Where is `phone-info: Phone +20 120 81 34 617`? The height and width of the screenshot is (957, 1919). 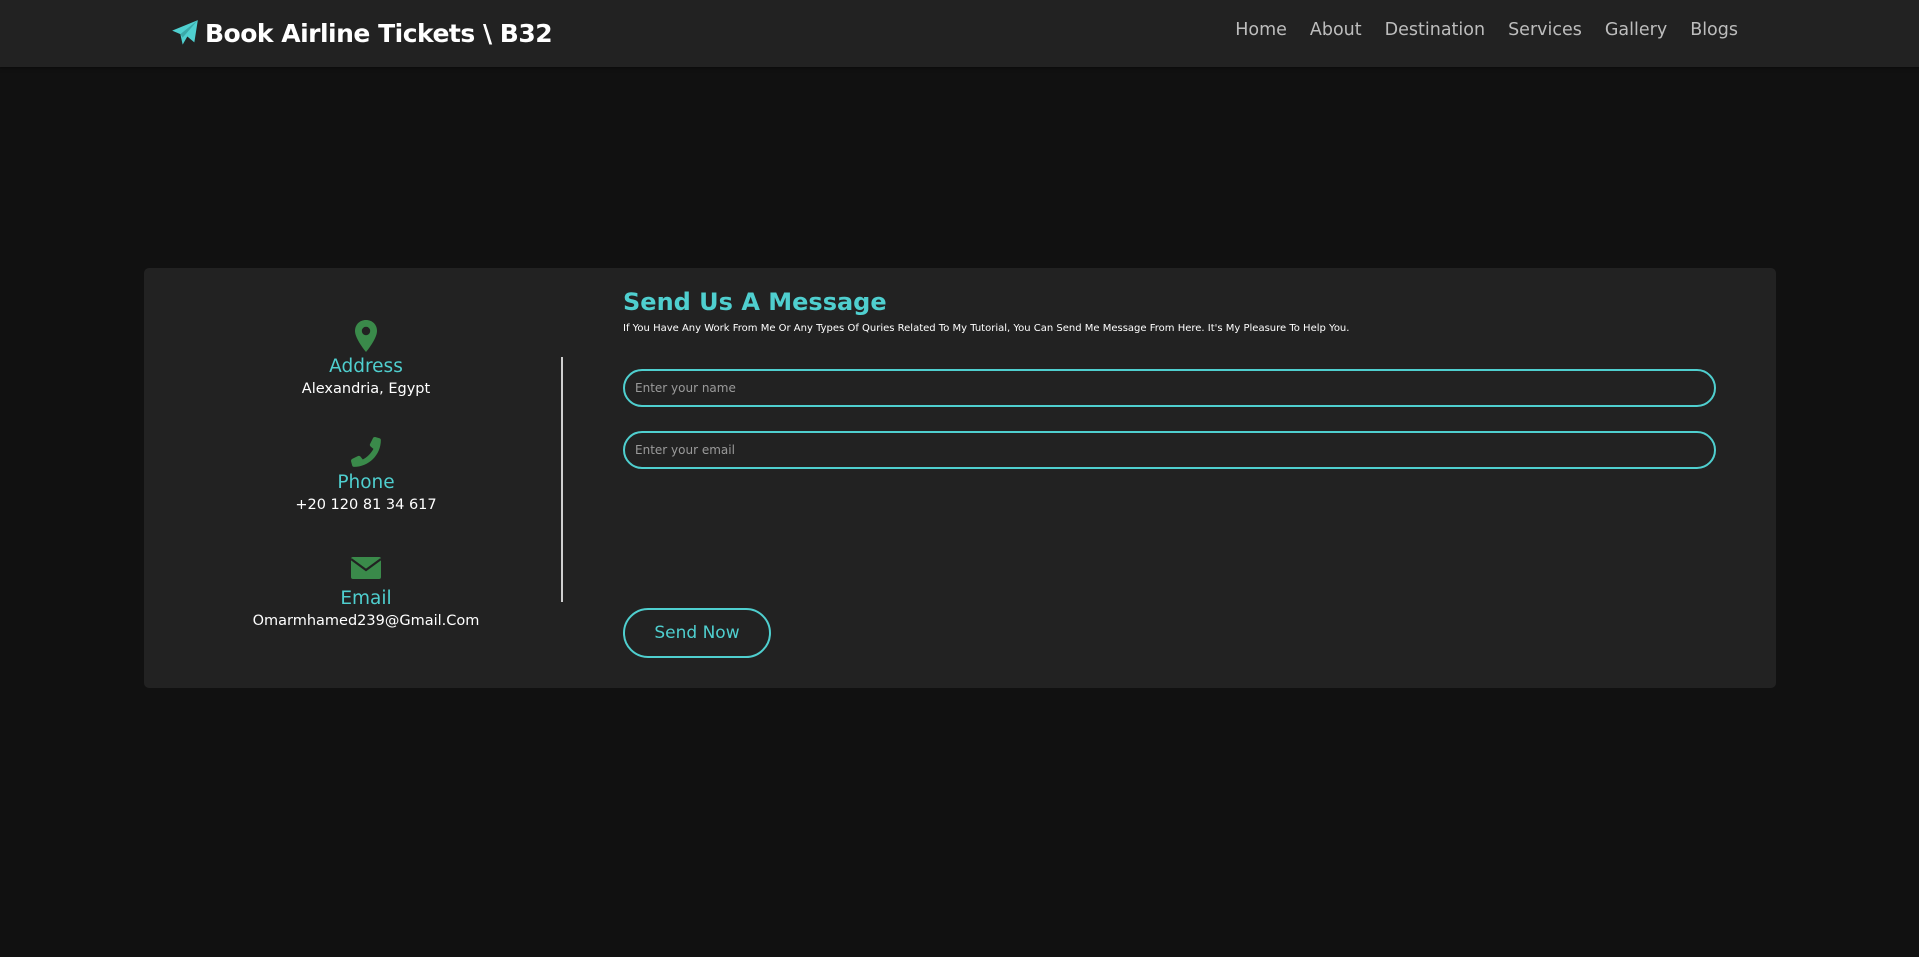 phone-info: Phone +20 120 81 34 617 is located at coordinates (366, 475).